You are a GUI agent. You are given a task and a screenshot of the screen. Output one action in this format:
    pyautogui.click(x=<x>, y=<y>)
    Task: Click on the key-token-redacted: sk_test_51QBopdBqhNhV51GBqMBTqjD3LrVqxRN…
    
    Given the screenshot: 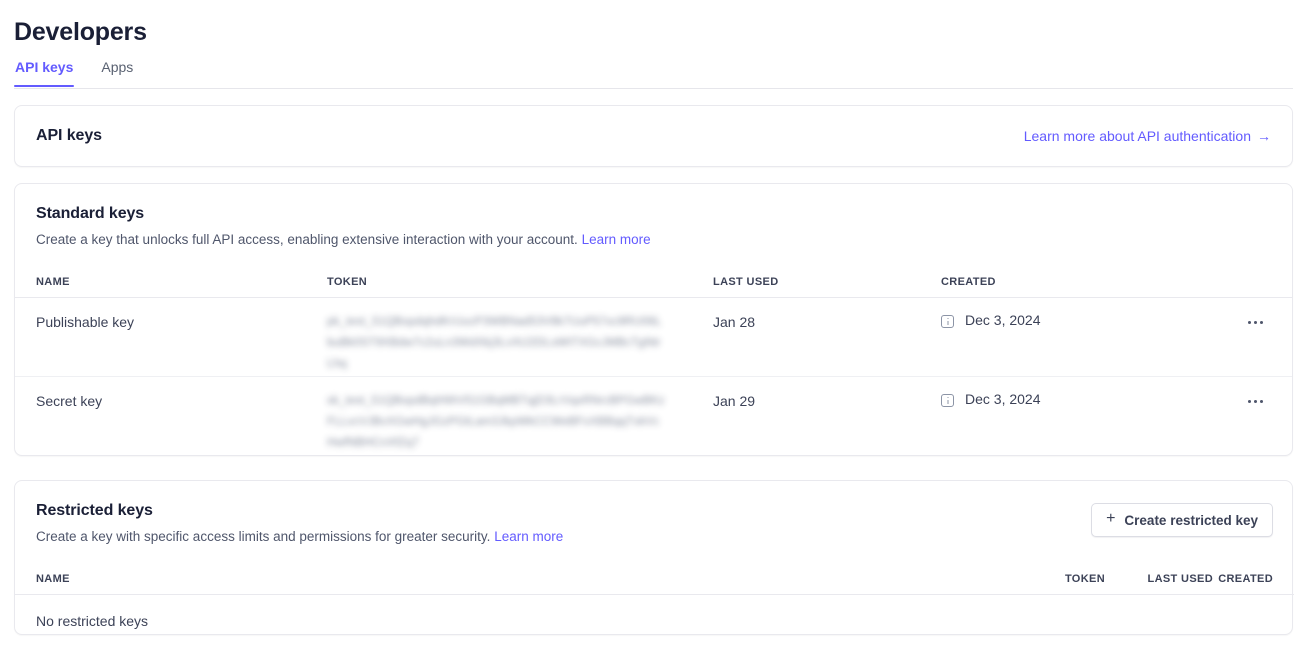 What is the action you would take?
    pyautogui.click(x=496, y=422)
    